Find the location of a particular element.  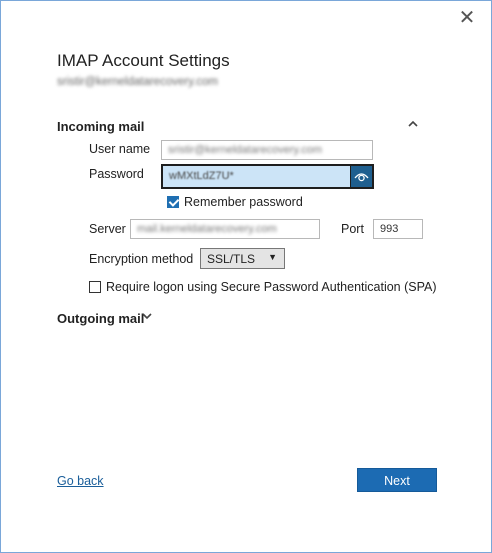

password-field: wMXtLdZ7U* is located at coordinates (267, 176).